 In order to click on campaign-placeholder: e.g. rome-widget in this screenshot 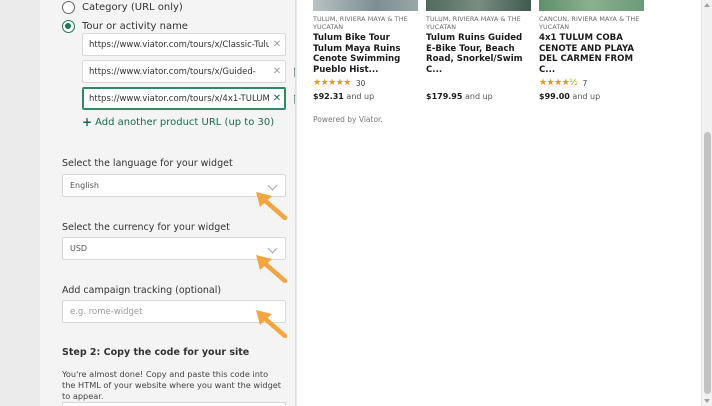, I will do `click(106, 311)`.